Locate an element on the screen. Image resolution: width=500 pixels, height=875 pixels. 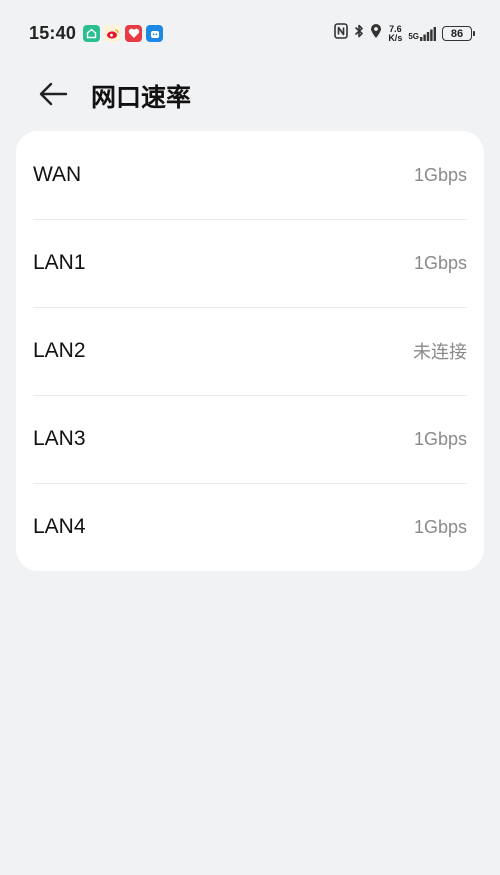
port-name: LAN3 is located at coordinates (59, 438).